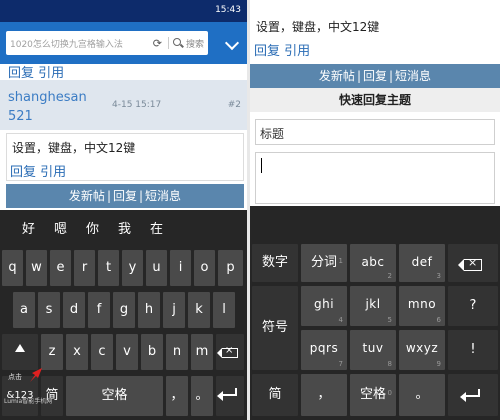  What do you see at coordinates (261, 165) in the screenshot?
I see `text-caret` at bounding box center [261, 165].